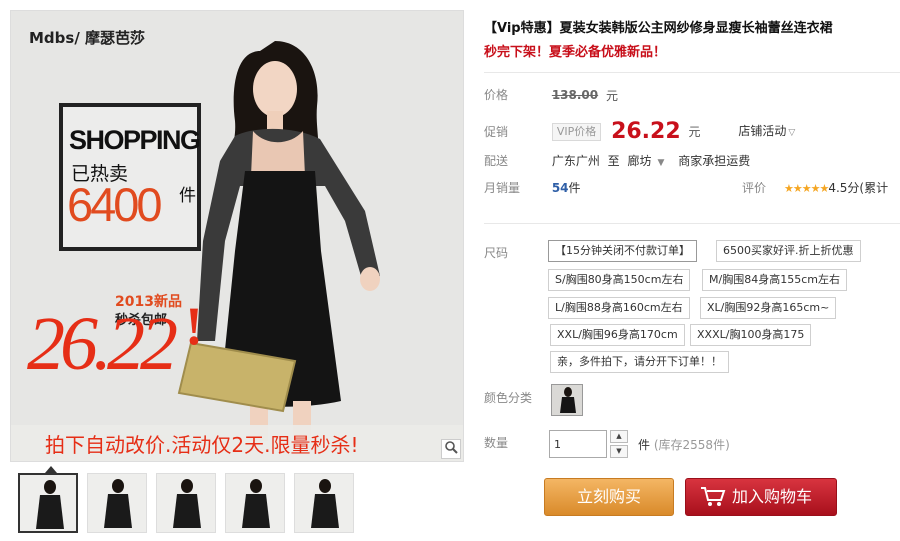 The height and width of the screenshot is (541, 900). I want to click on sales-row: 月销量 54件 评价 ★★★★★4.5分(累计, so click(692, 188).